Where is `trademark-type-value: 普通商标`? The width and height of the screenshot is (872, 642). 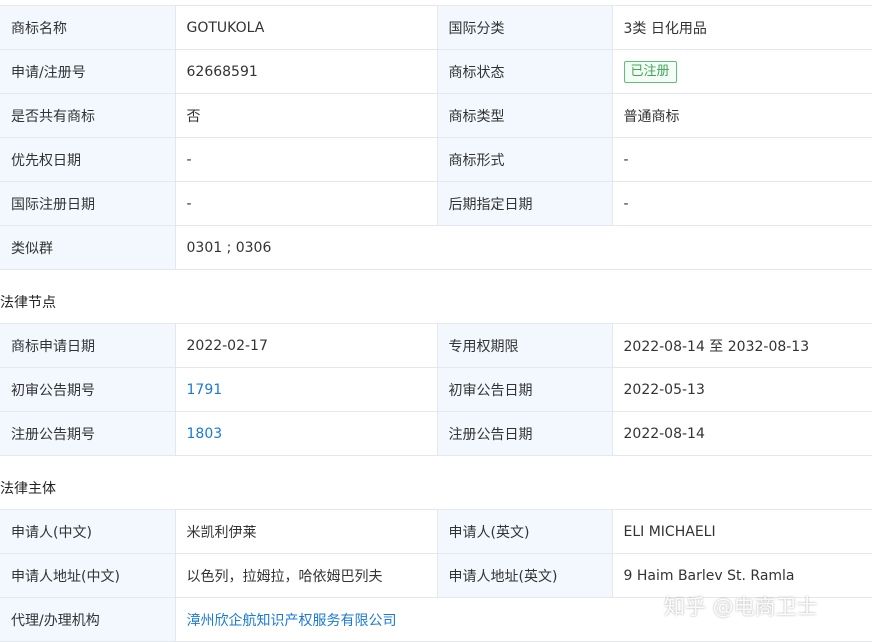 trademark-type-value: 普通商标 is located at coordinates (741, 115).